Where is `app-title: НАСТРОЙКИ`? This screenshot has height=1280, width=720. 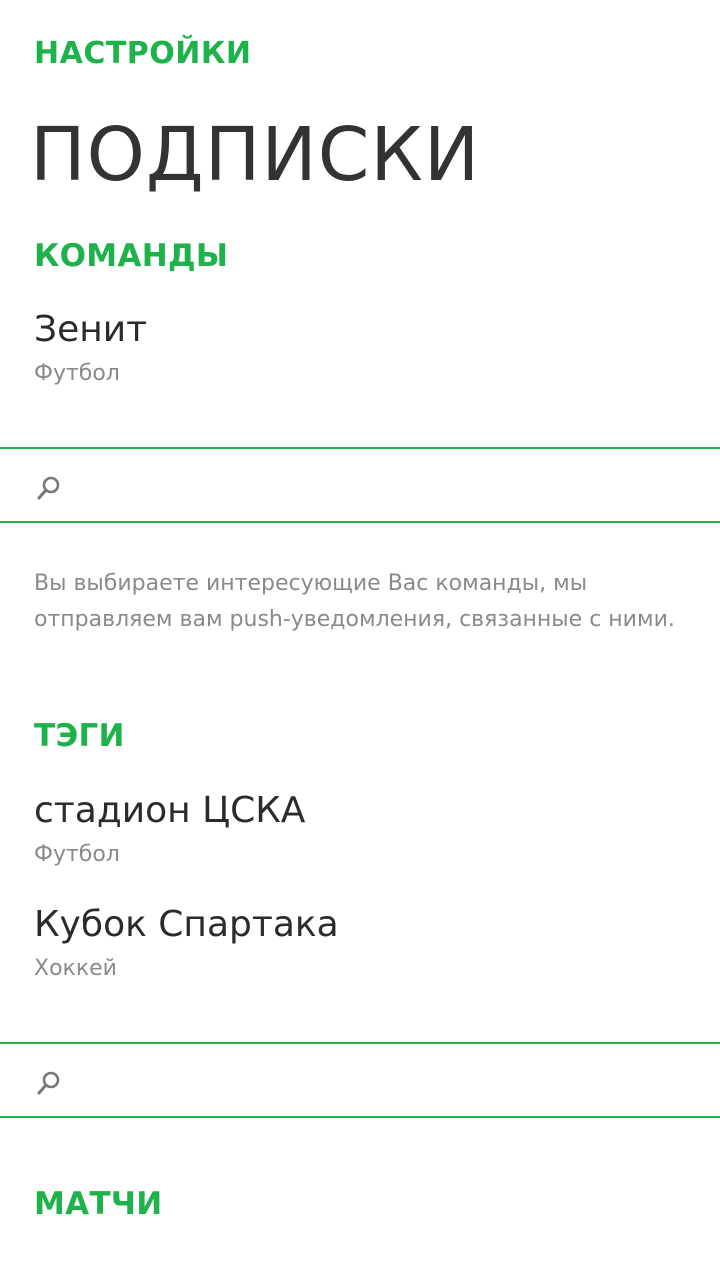 app-title: НАСТРОЙКИ is located at coordinates (143, 53).